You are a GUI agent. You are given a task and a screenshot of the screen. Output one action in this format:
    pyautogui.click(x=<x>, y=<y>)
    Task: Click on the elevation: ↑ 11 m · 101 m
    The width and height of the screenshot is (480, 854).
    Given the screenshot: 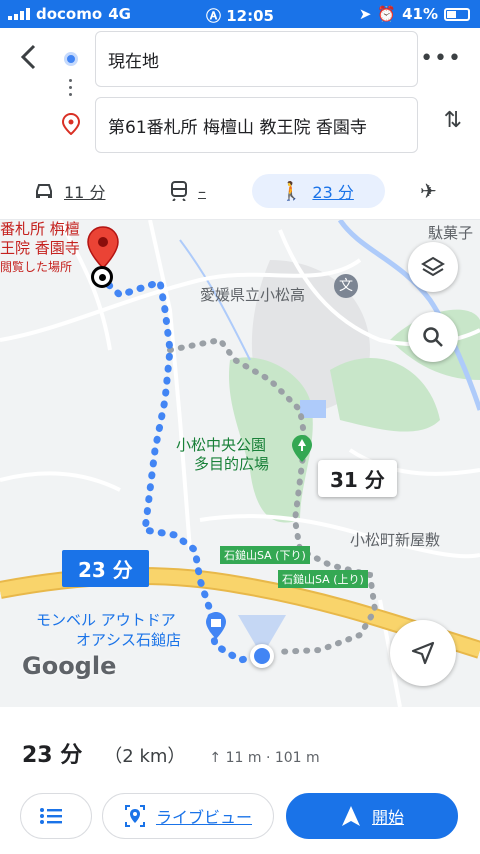 What is the action you would take?
    pyautogui.click(x=264, y=758)
    